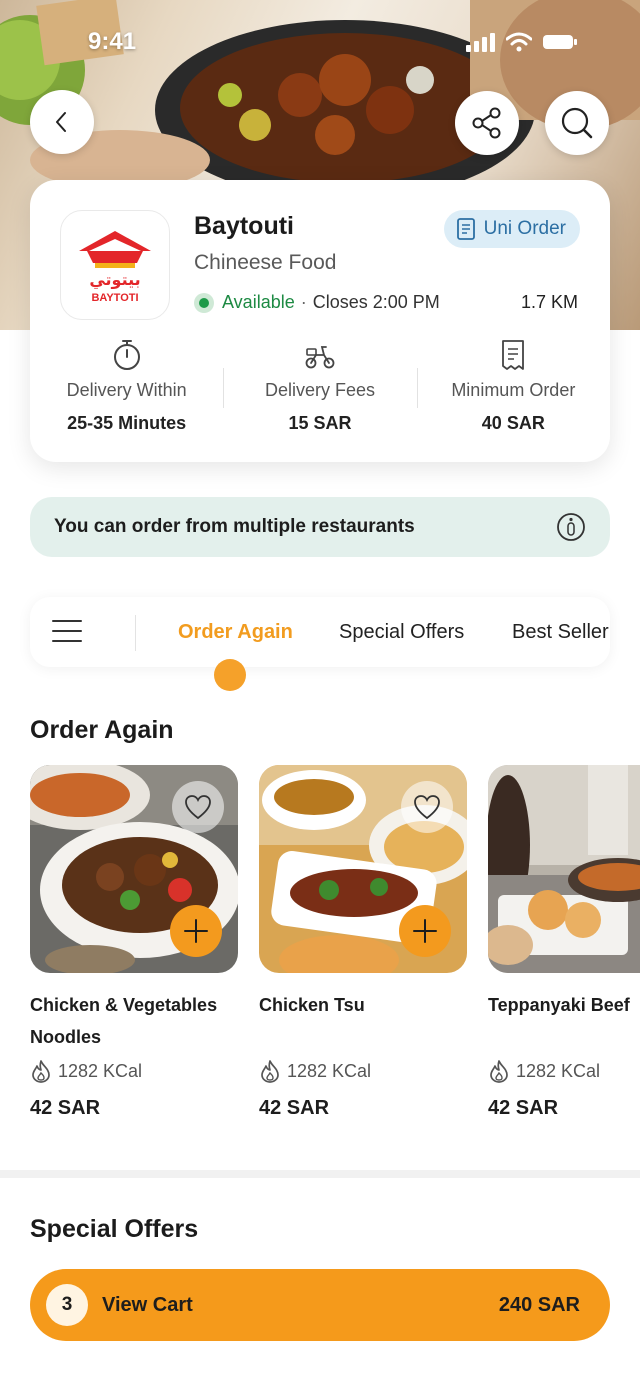 Image resolution: width=640 pixels, height=1384 pixels. What do you see at coordinates (571, 527) in the screenshot?
I see `info-icon` at bounding box center [571, 527].